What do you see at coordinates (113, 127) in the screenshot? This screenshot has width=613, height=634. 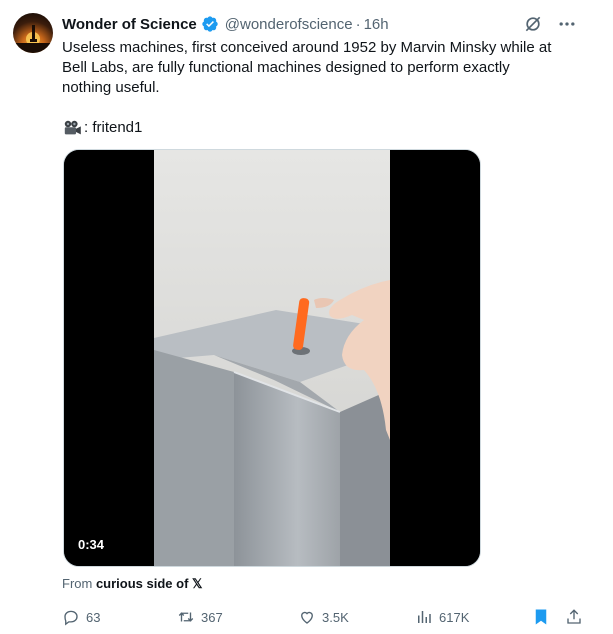 I see `credit-text: : fritend1` at bounding box center [113, 127].